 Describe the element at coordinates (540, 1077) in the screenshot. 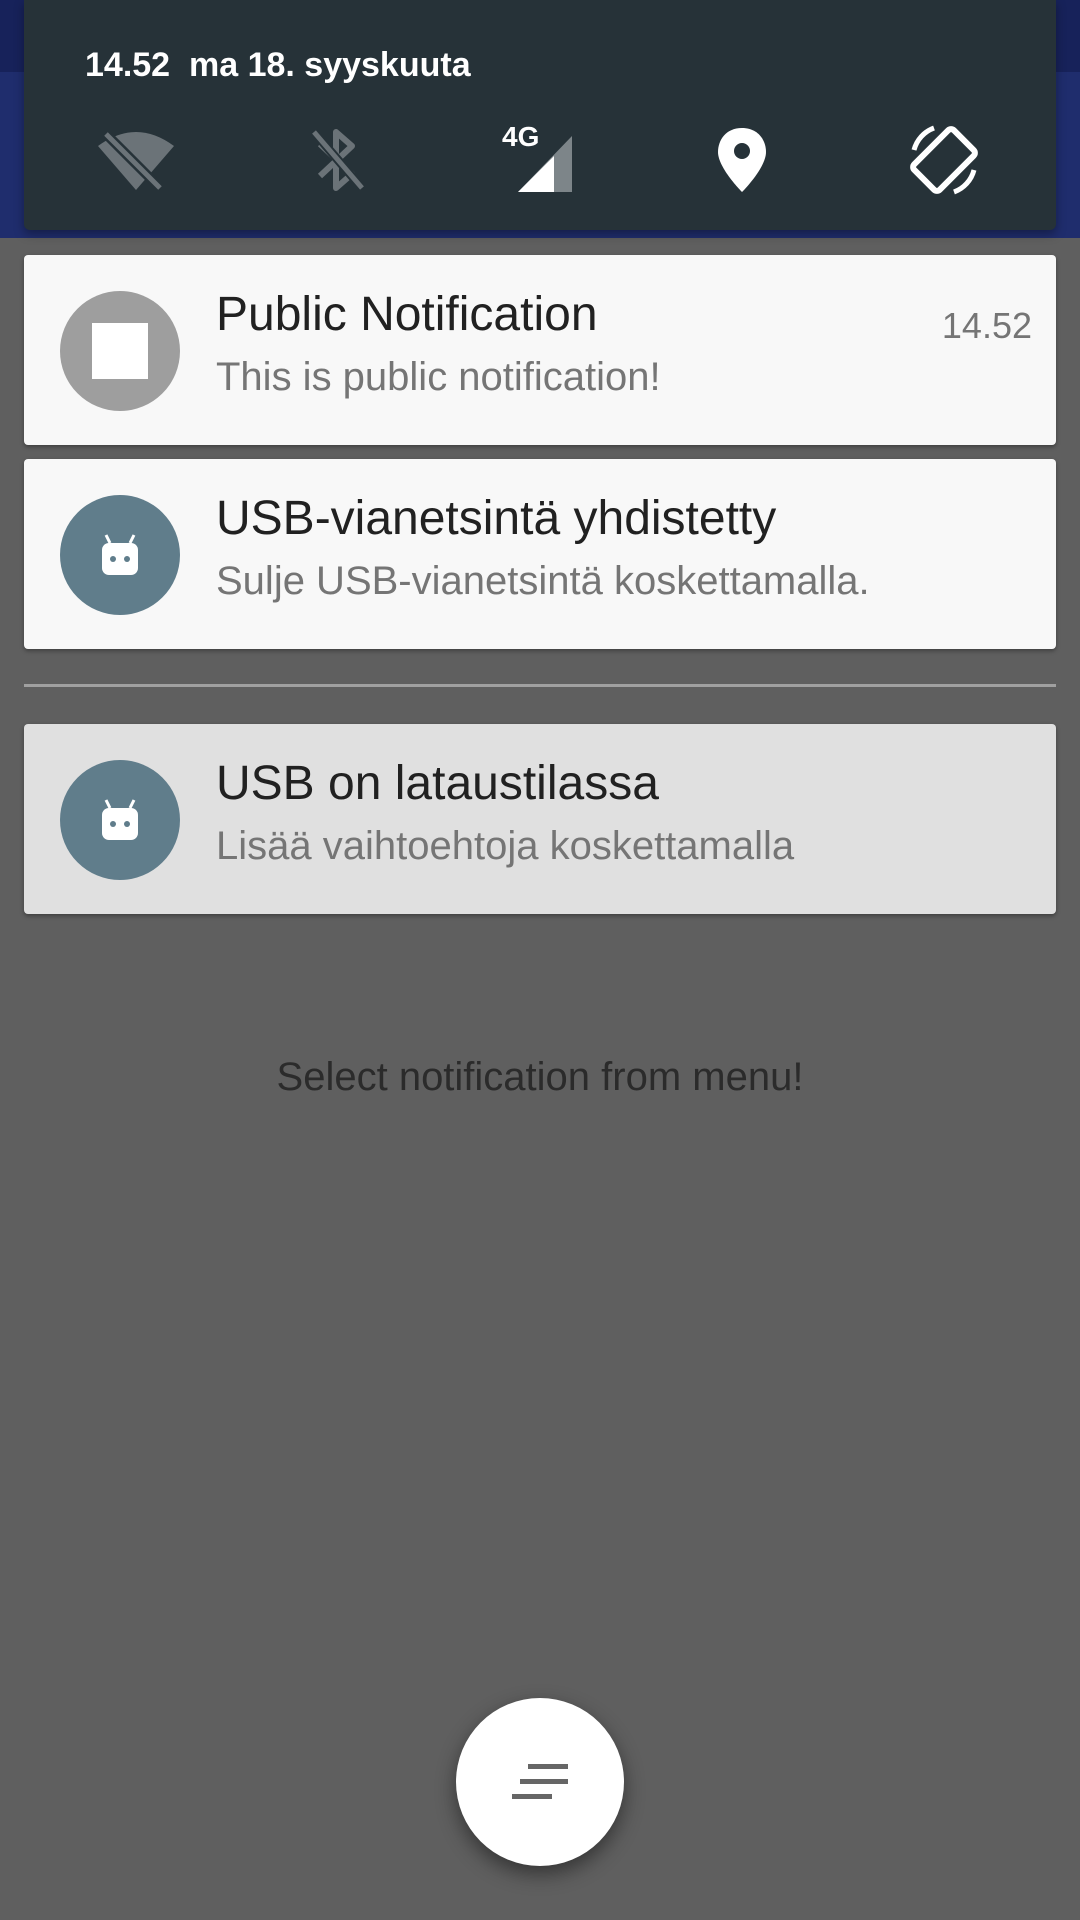

I see `app-message: Select notification from menu!` at that location.